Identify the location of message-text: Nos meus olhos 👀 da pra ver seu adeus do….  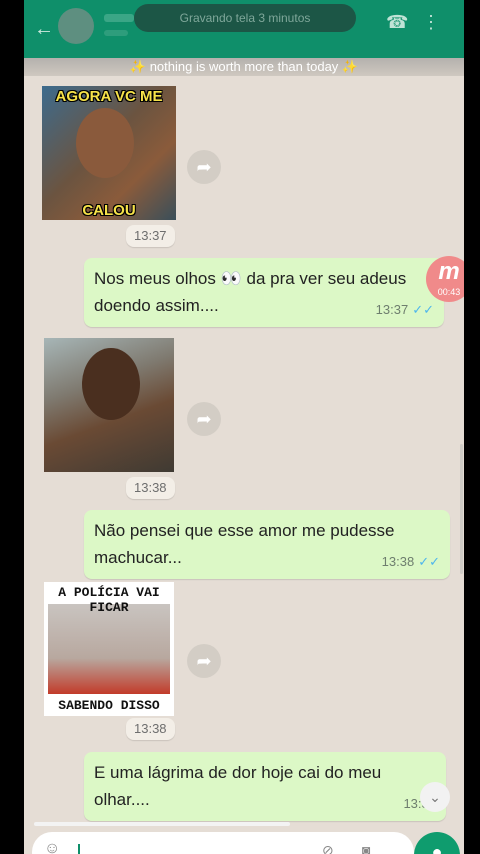
(250, 292).